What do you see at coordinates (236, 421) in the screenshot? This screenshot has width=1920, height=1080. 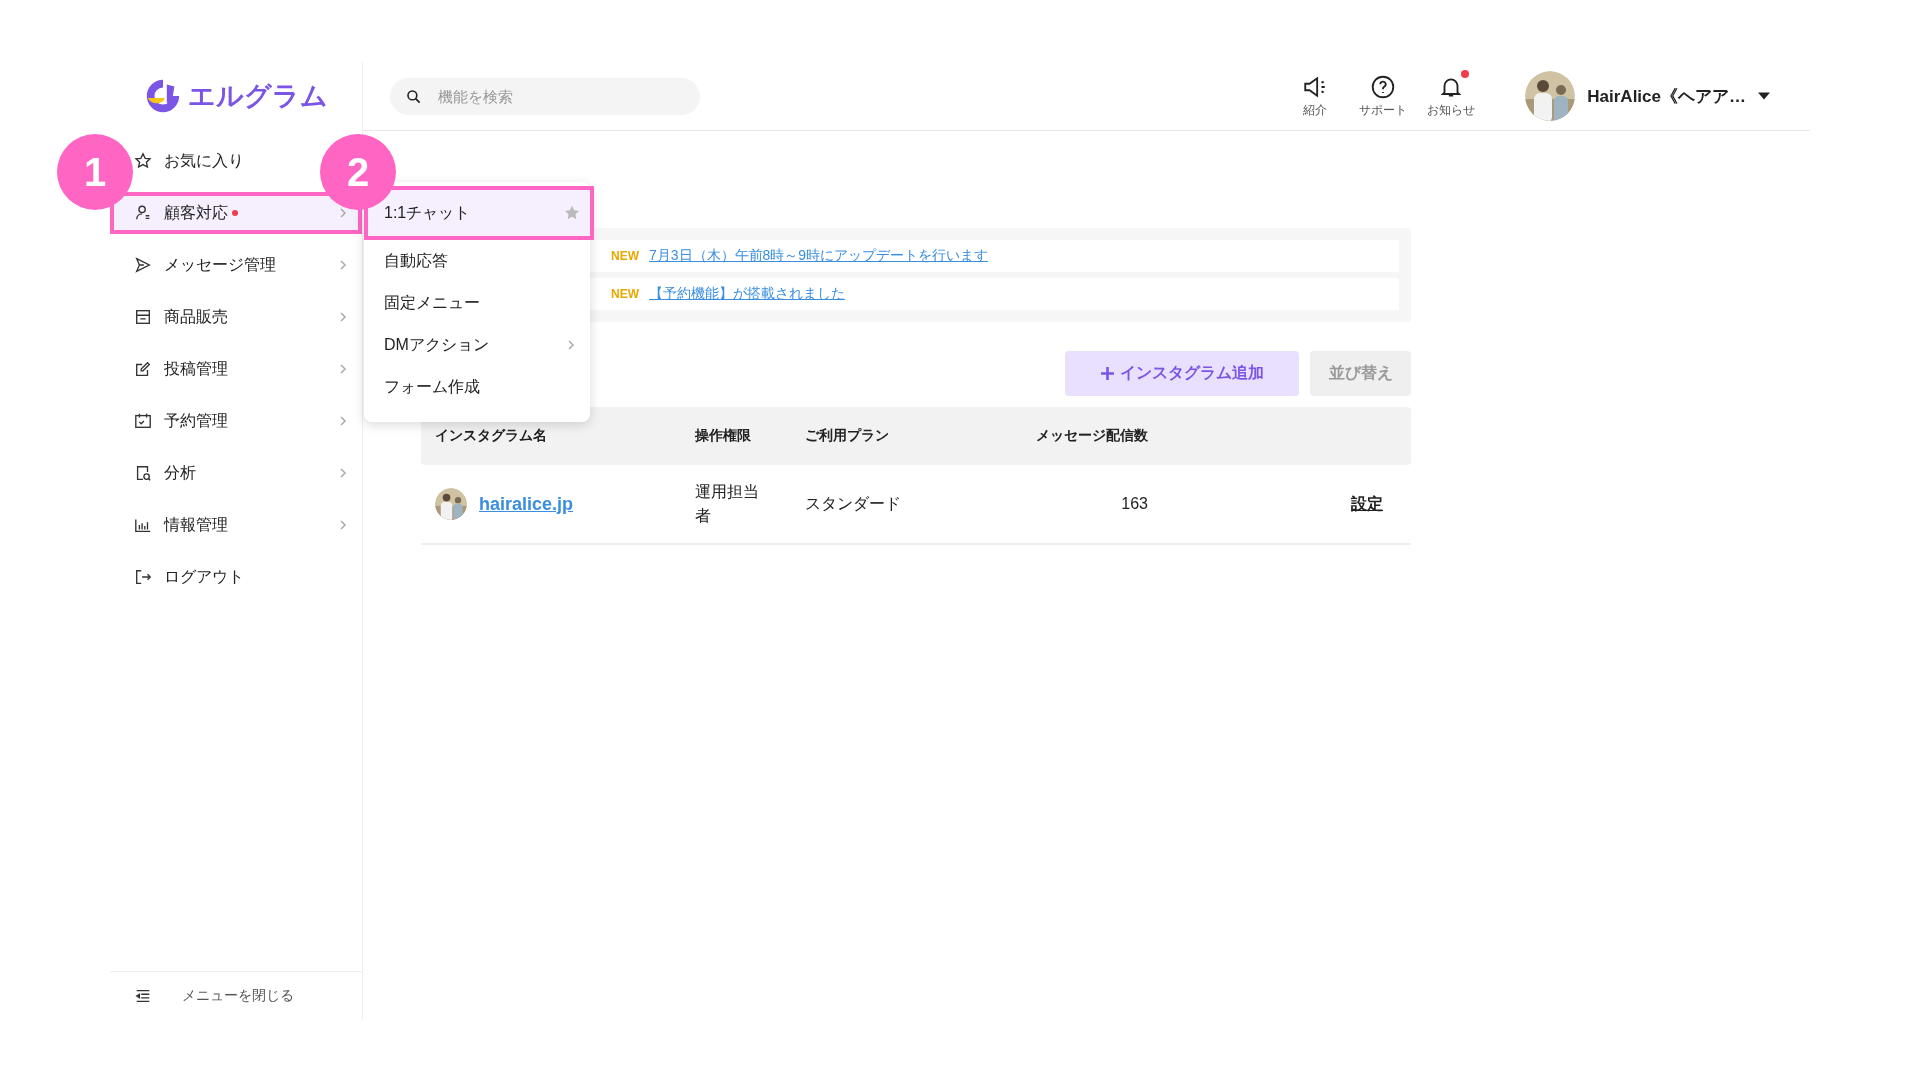 I see `sidebar-item: 予約管理` at bounding box center [236, 421].